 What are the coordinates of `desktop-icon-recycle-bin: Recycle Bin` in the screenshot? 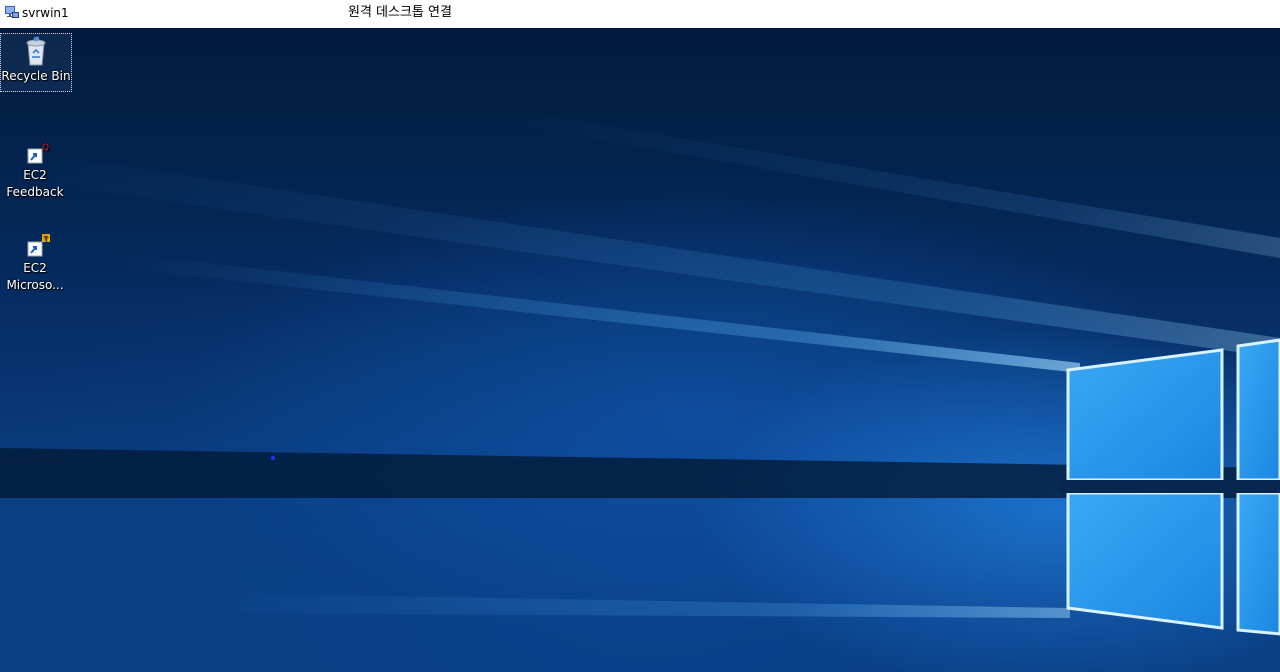 It's located at (36, 62).